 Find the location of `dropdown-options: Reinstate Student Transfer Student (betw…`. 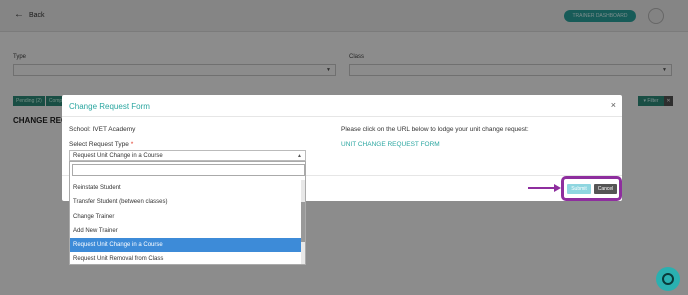

dropdown-options: Reinstate Student Transfer Student (betw… is located at coordinates (186, 224).